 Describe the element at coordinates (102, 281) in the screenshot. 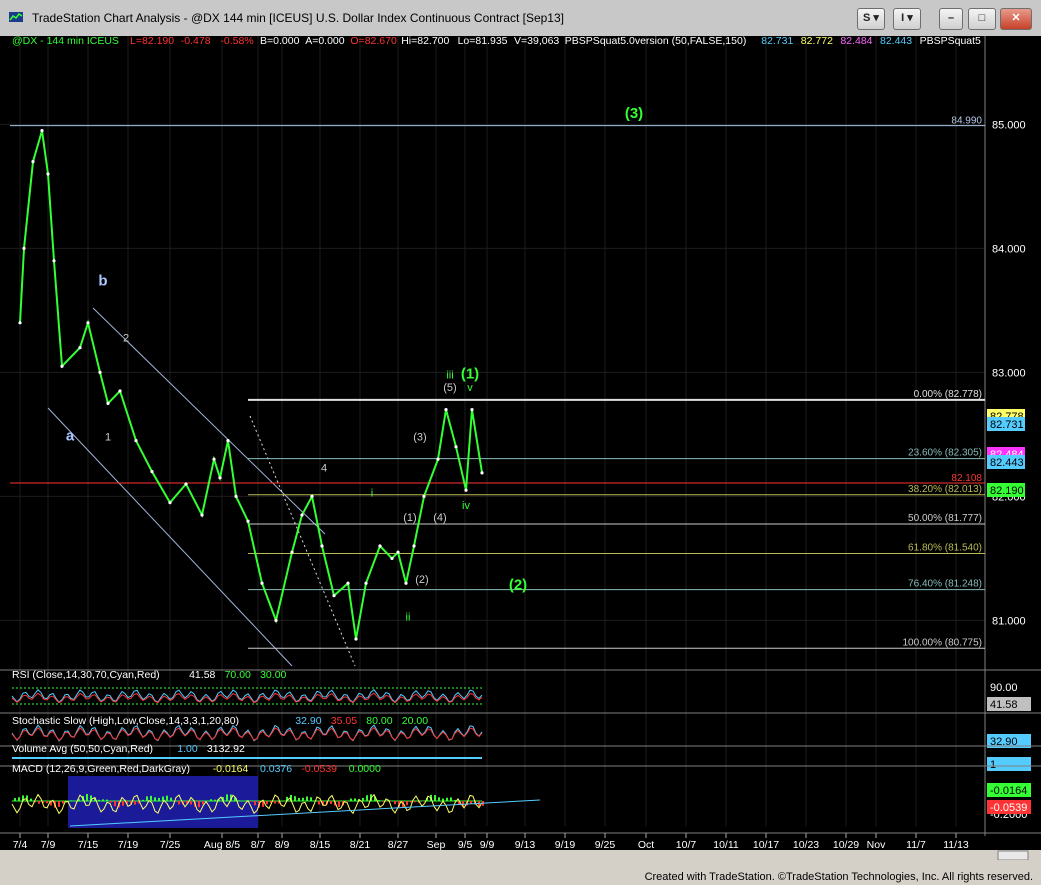

I see `wave-label-1: b` at that location.